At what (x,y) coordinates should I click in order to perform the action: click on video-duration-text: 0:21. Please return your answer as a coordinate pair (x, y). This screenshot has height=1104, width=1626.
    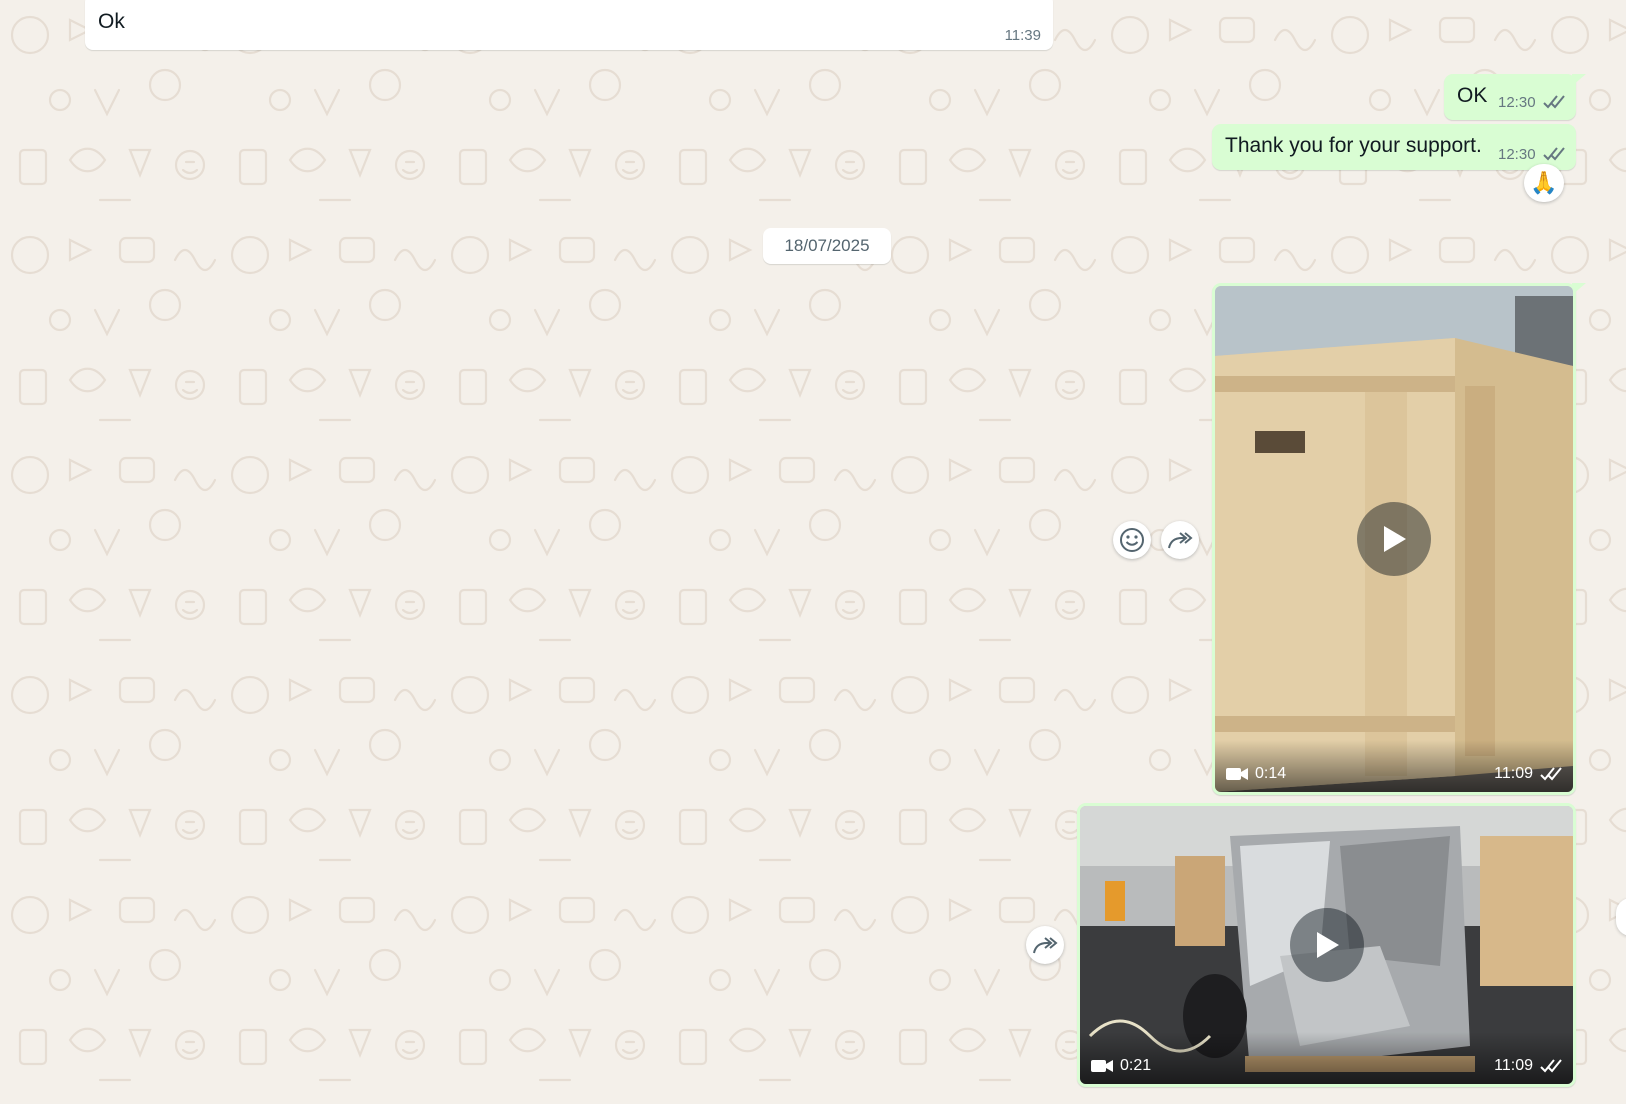
    Looking at the image, I should click on (1136, 1065).